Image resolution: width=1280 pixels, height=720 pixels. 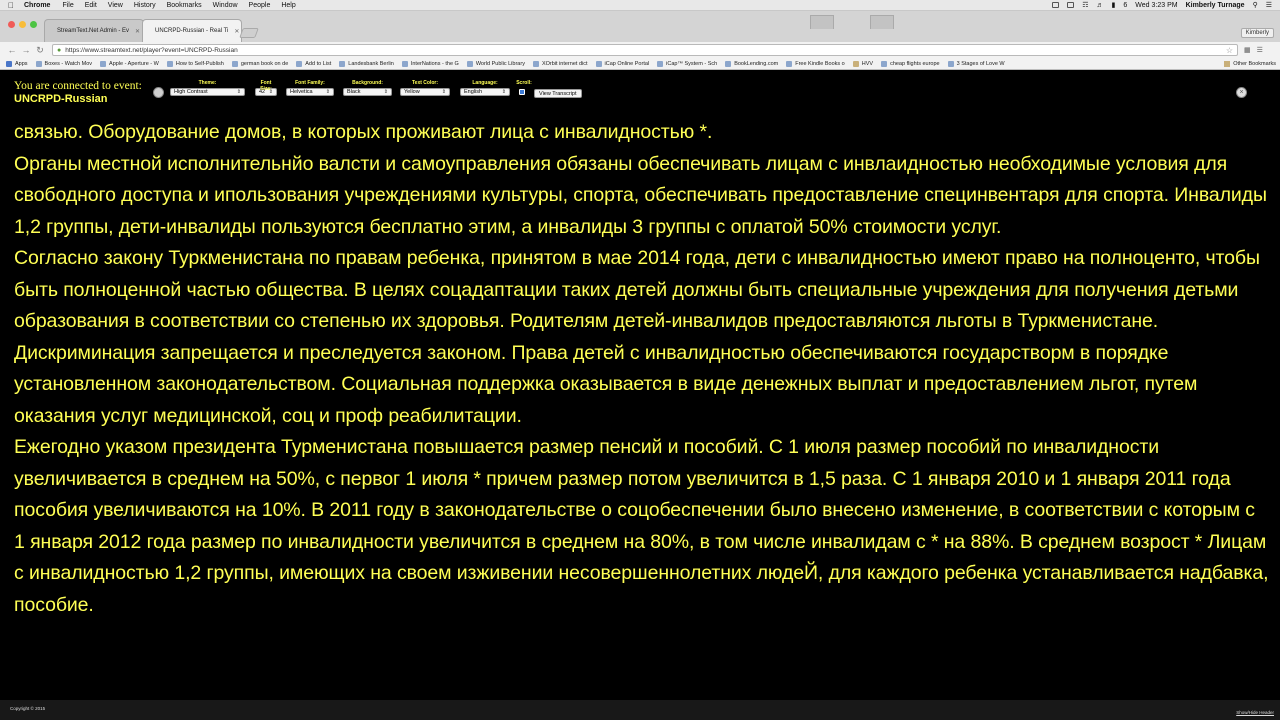 What do you see at coordinates (367, 92) in the screenshot?
I see `background-select: Black ⇕` at bounding box center [367, 92].